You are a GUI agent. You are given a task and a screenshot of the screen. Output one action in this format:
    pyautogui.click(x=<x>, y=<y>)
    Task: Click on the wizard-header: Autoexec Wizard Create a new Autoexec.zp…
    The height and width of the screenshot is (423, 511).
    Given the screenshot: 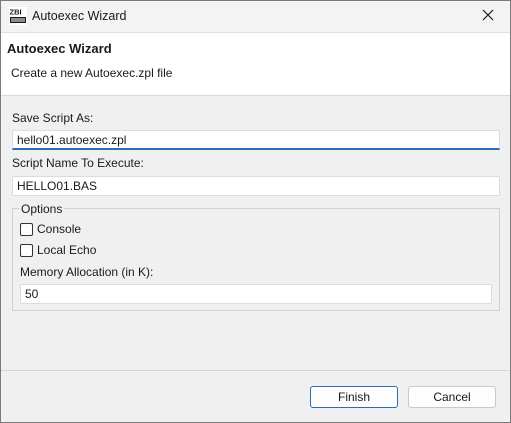 What is the action you would take?
    pyautogui.click(x=255, y=64)
    